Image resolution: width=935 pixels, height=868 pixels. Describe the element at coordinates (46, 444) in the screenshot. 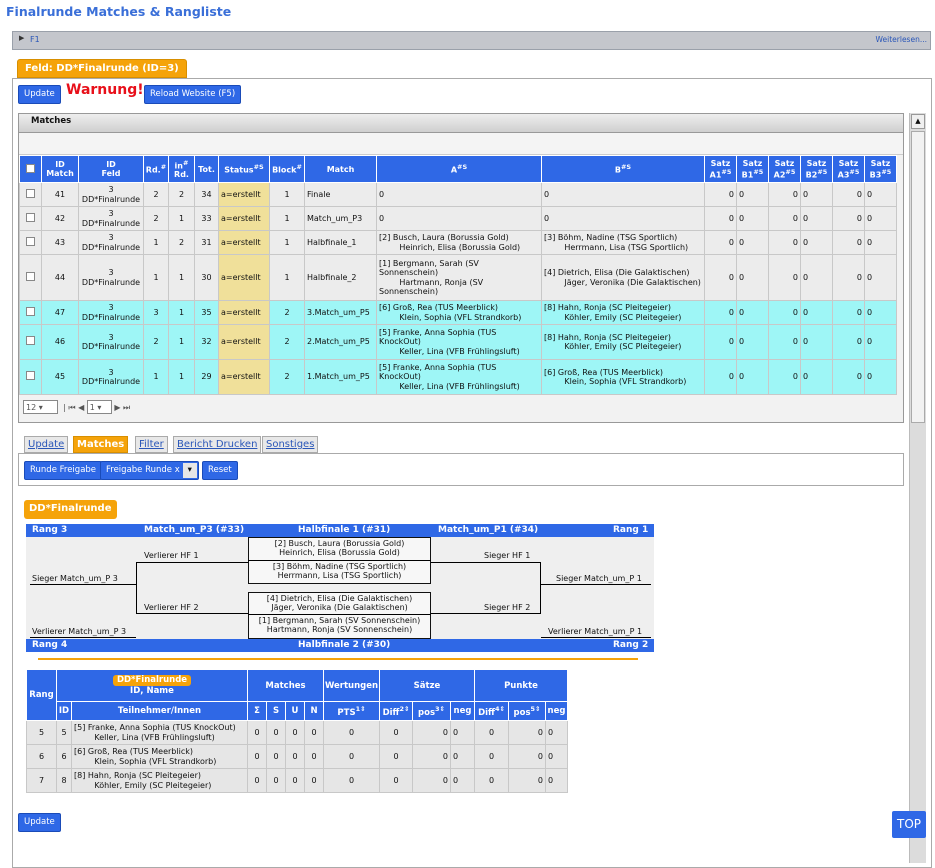

I see `tab-update: Update` at that location.